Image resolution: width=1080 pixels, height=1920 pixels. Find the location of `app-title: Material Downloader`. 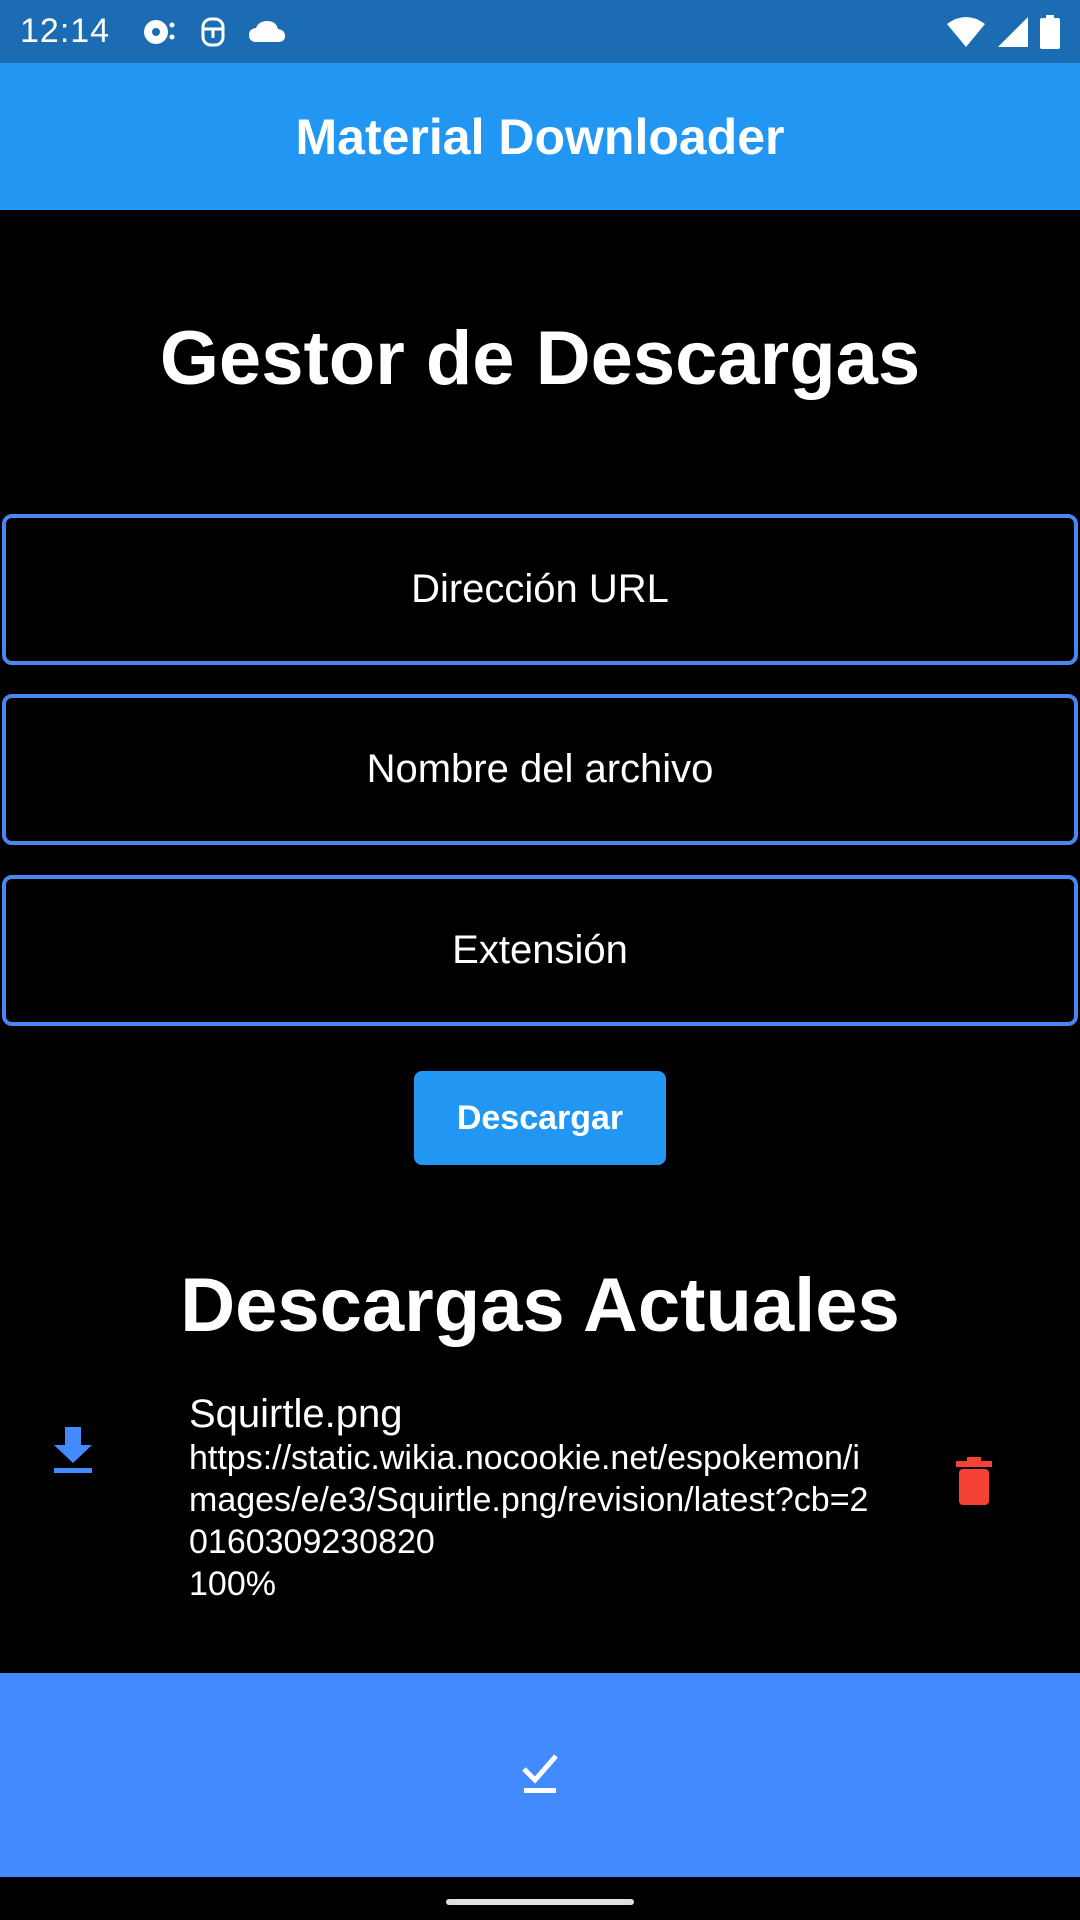

app-title: Material Downloader is located at coordinates (540, 136).